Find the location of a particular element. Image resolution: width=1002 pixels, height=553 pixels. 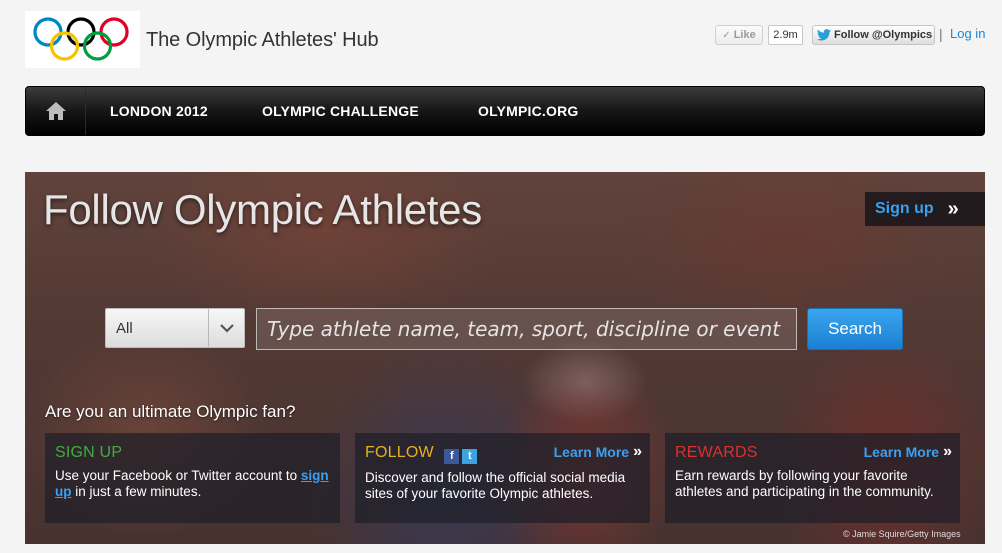

photo-credit: © Jamie Squire/Getty Images is located at coordinates (902, 534).